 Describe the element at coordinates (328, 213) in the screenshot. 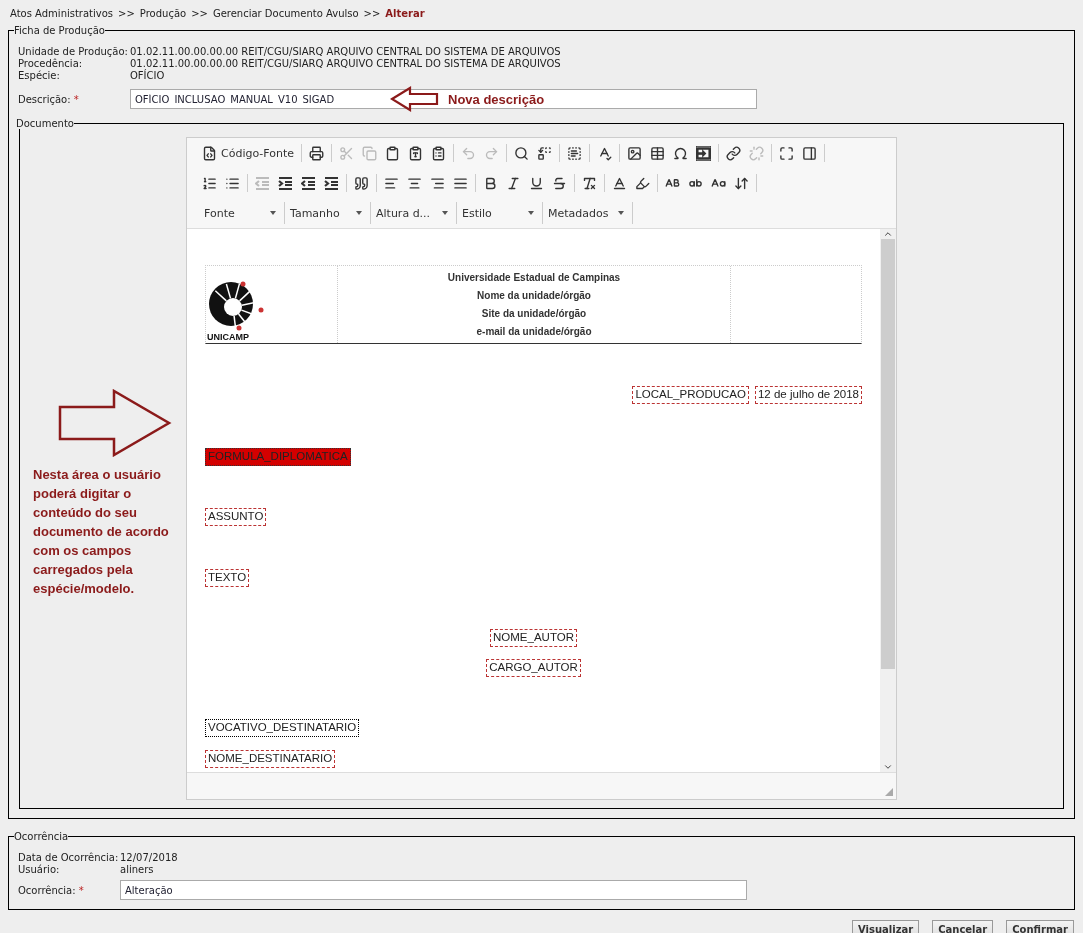

I see `toolbar-dropdown: Tamanho` at that location.